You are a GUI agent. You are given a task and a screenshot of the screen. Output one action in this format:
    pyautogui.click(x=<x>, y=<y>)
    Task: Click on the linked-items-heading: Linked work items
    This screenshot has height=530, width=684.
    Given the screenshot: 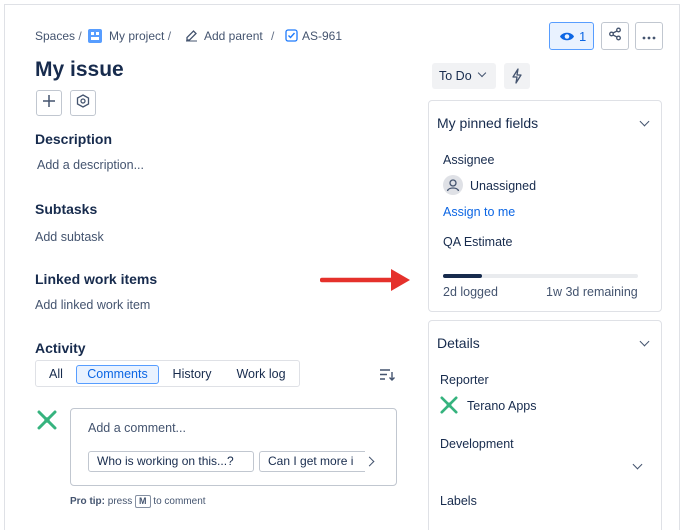 What is the action you would take?
    pyautogui.click(x=96, y=279)
    